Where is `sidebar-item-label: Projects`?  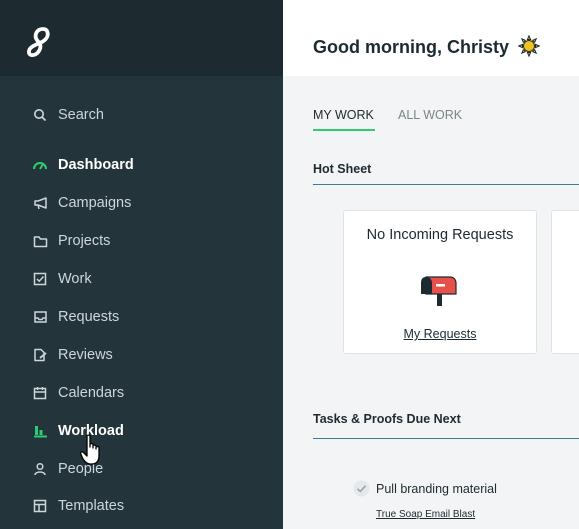
sidebar-item-label: Projects is located at coordinates (84, 241).